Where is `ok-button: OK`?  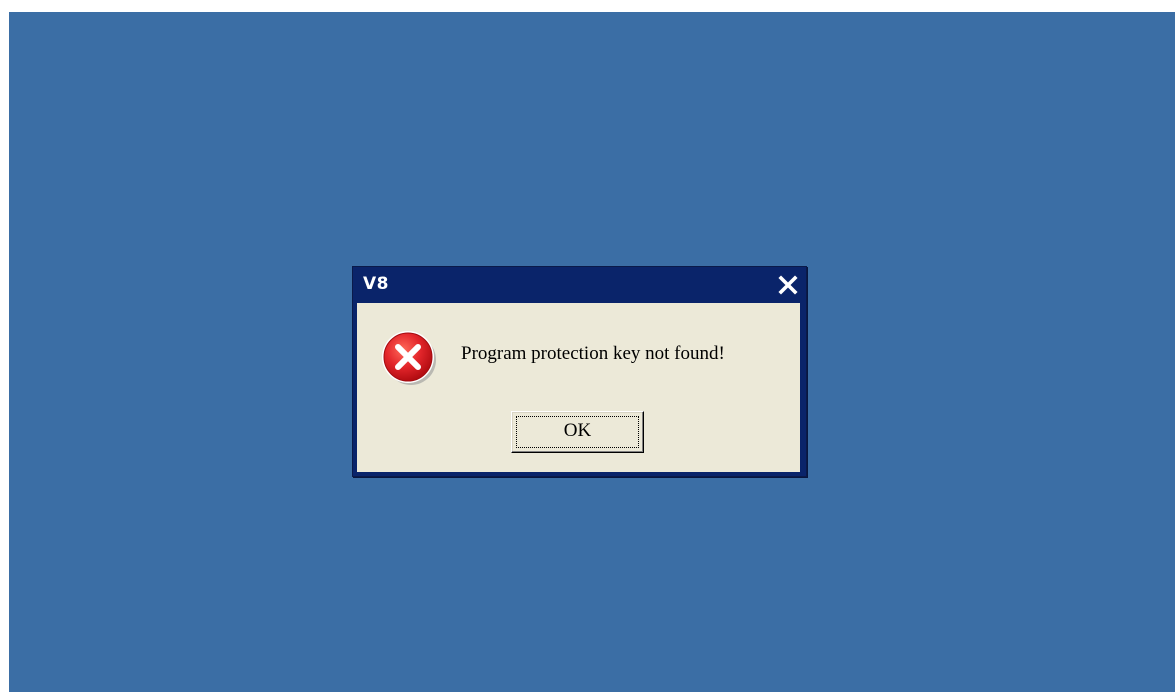 ok-button: OK is located at coordinates (577, 432).